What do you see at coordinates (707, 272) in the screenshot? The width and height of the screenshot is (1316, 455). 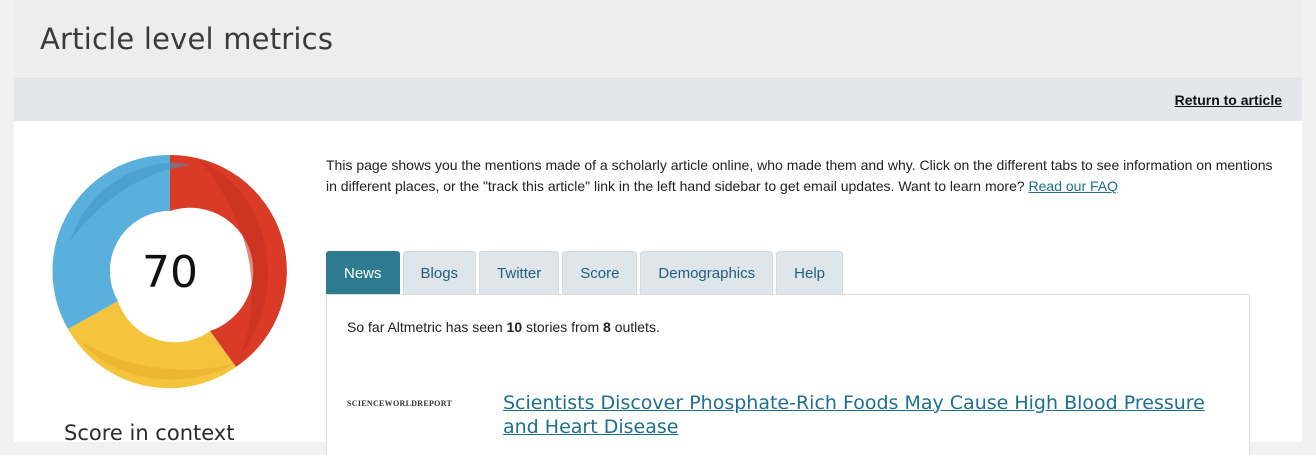 I see `tab-demographics: Demographics` at bounding box center [707, 272].